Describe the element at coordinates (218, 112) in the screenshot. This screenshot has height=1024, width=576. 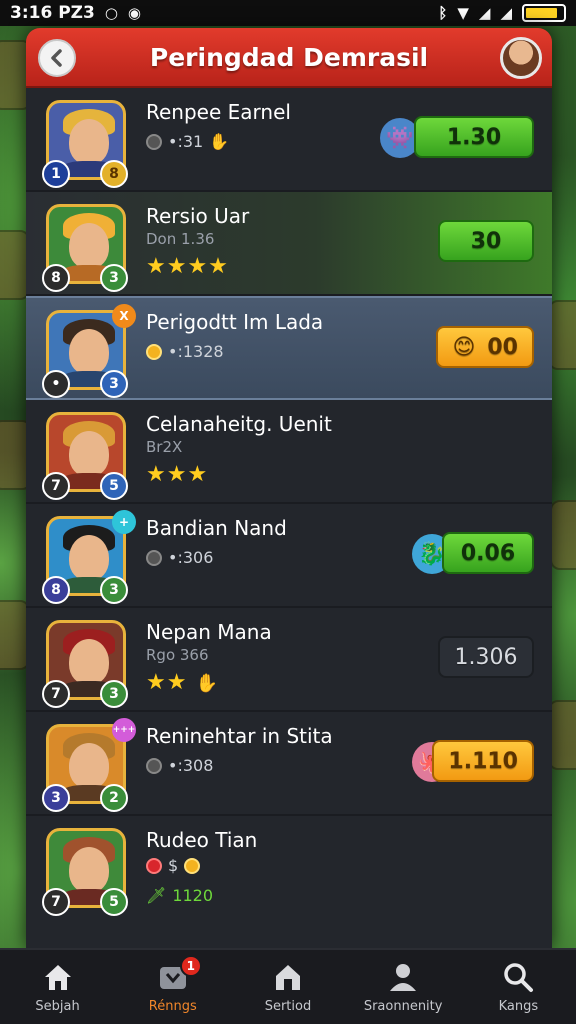
I see `player-name: Renpee Earnel` at that location.